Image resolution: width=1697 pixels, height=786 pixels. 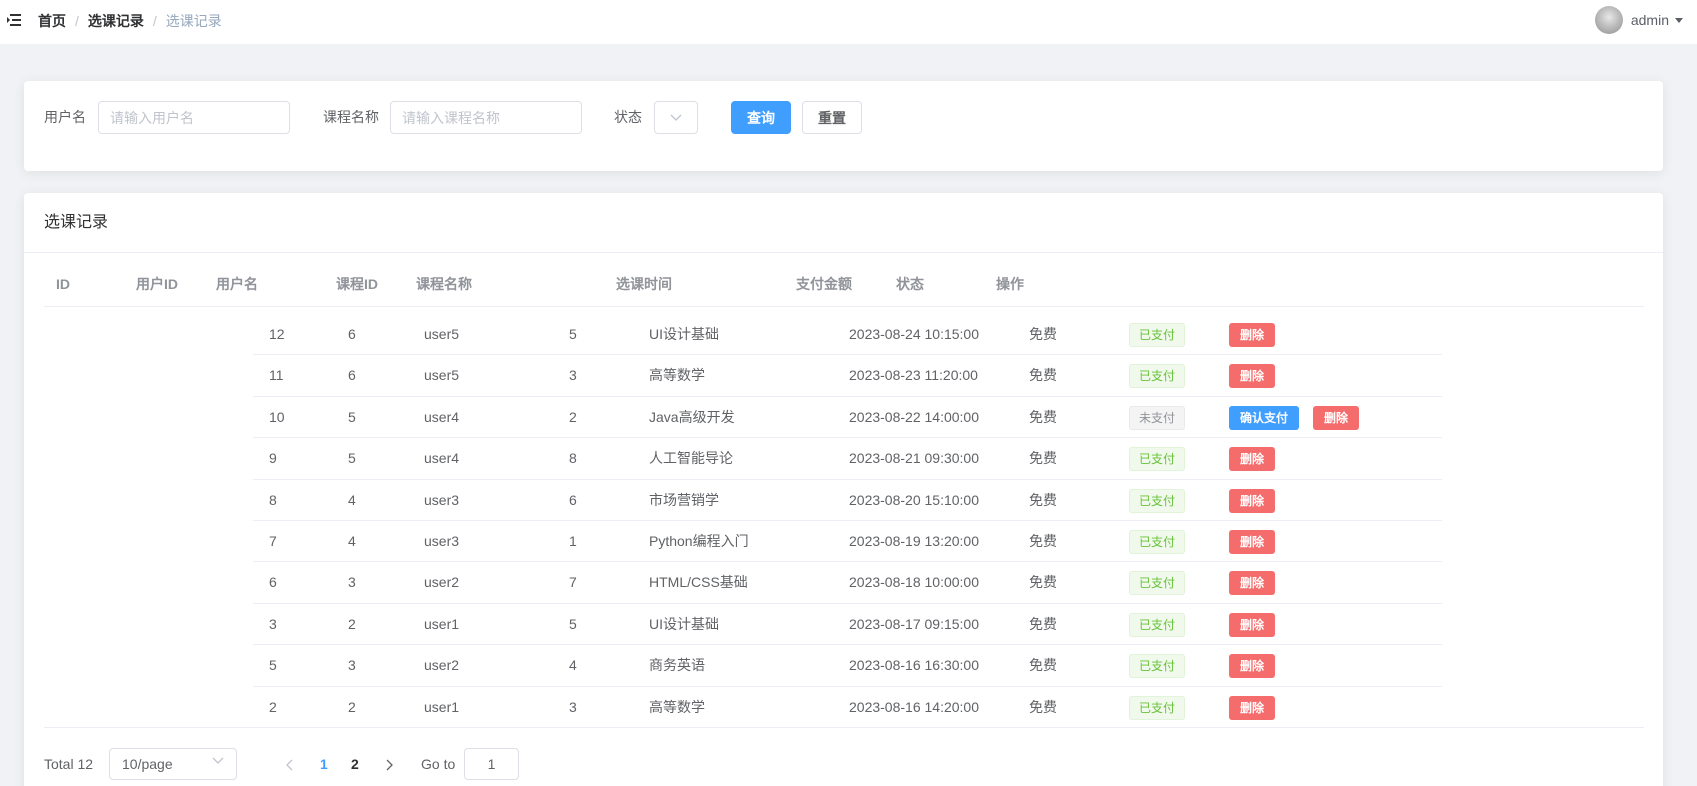 I want to click on status-label: 状态, so click(x=628, y=117).